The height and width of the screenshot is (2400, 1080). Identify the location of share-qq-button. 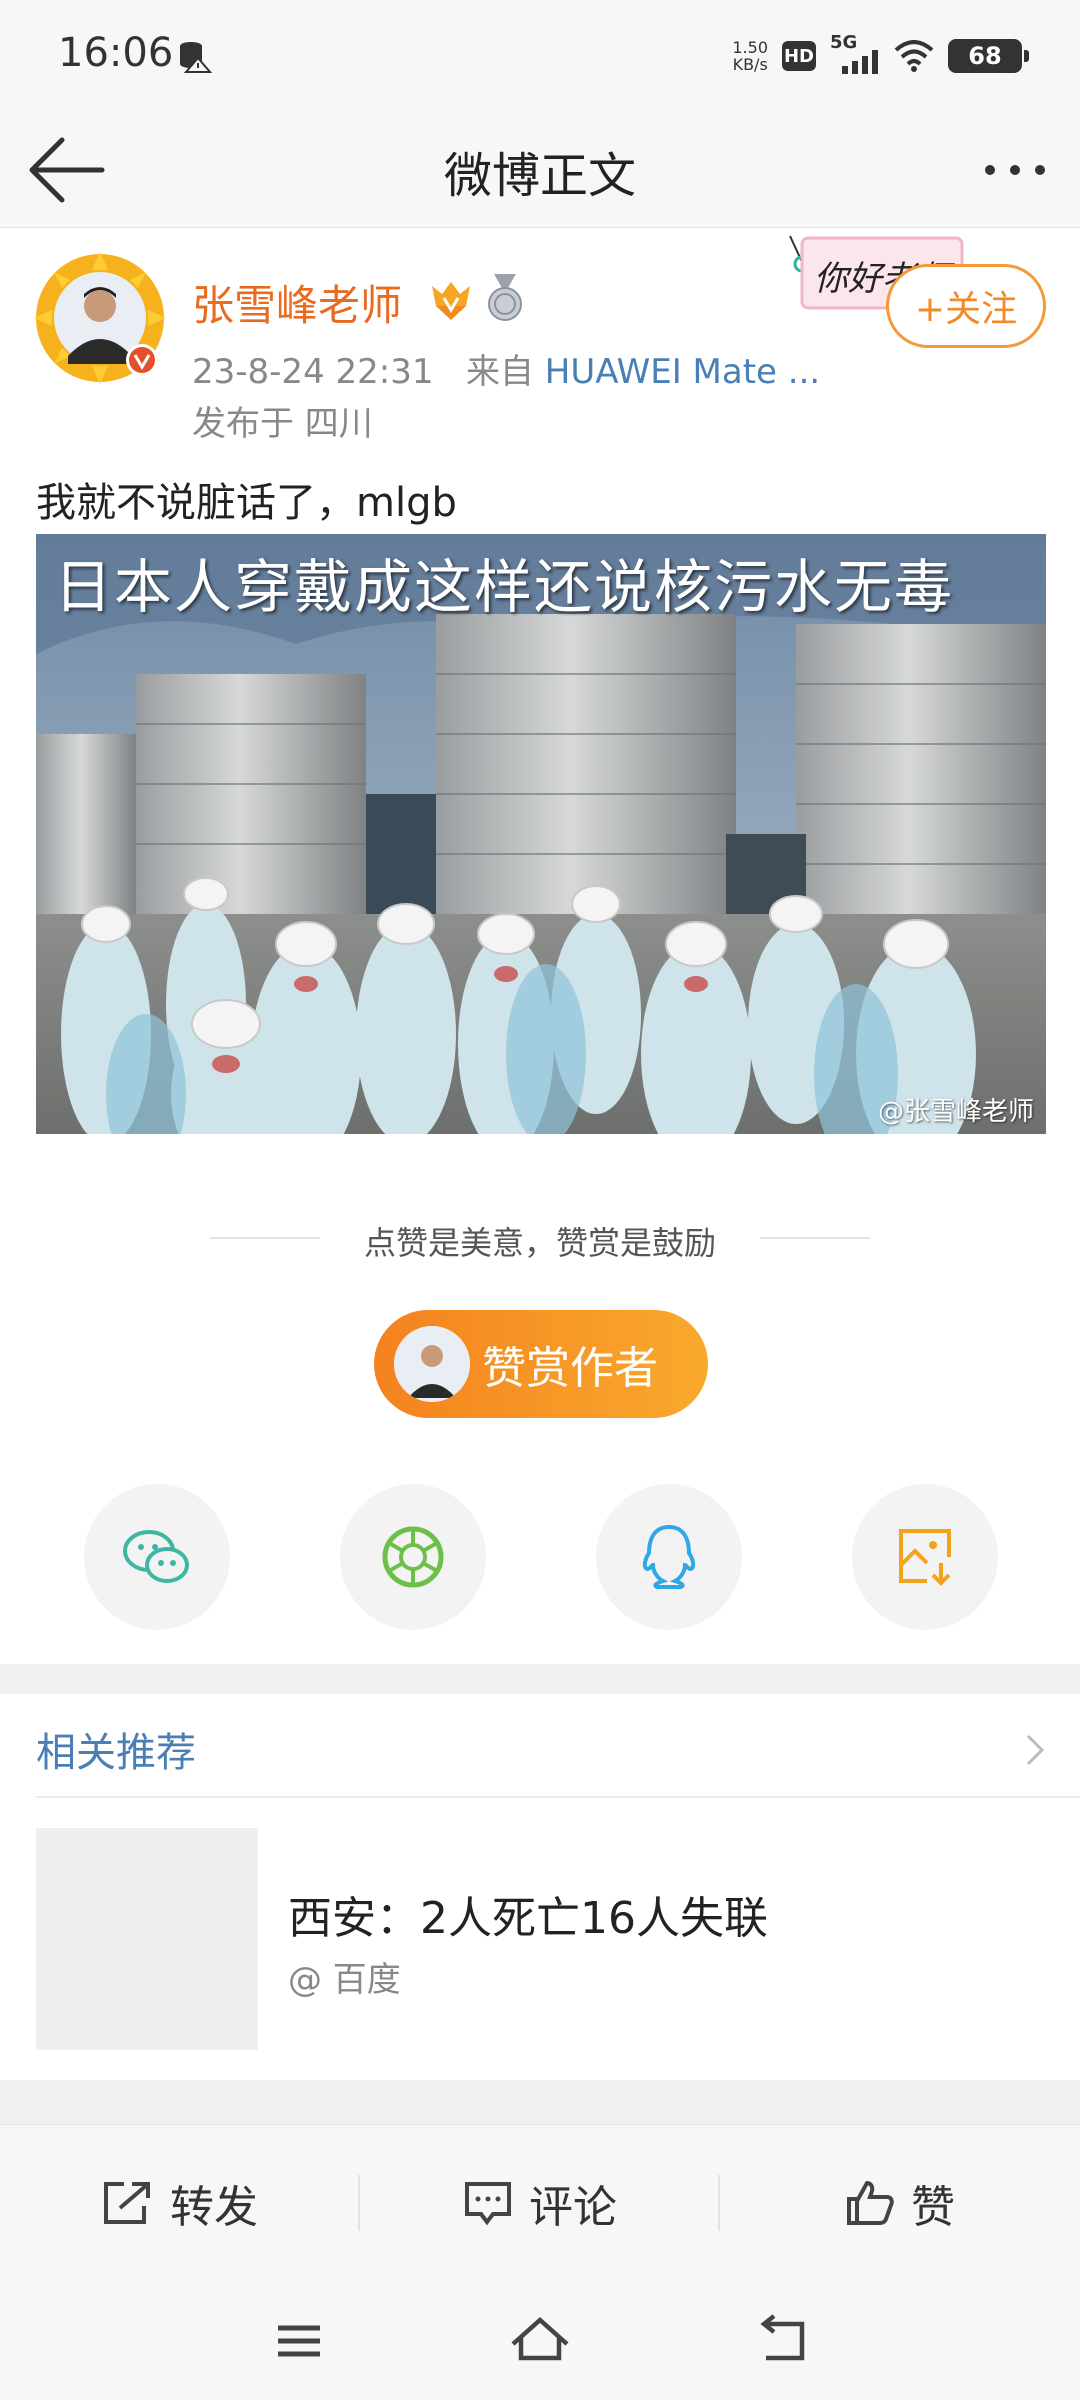
(669, 1557).